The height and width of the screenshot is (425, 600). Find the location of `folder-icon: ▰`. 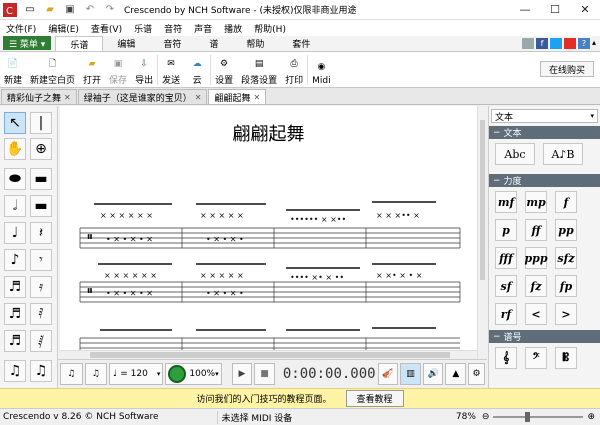

folder-icon: ▰ is located at coordinates (50, 10).